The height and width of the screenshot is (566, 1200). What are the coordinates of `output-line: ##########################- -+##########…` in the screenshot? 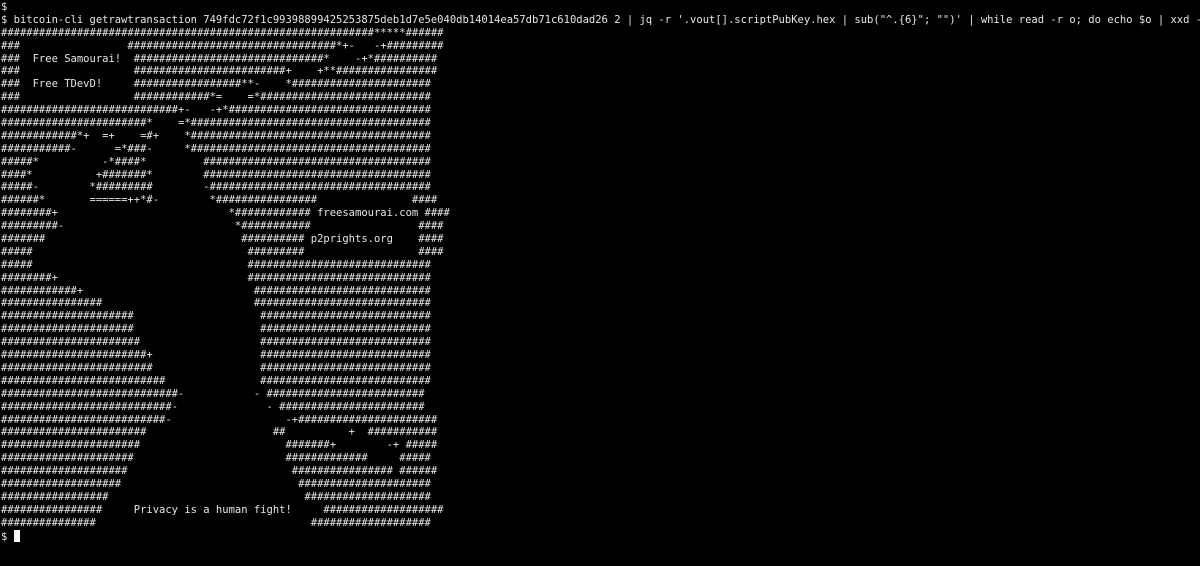 It's located at (219, 419).